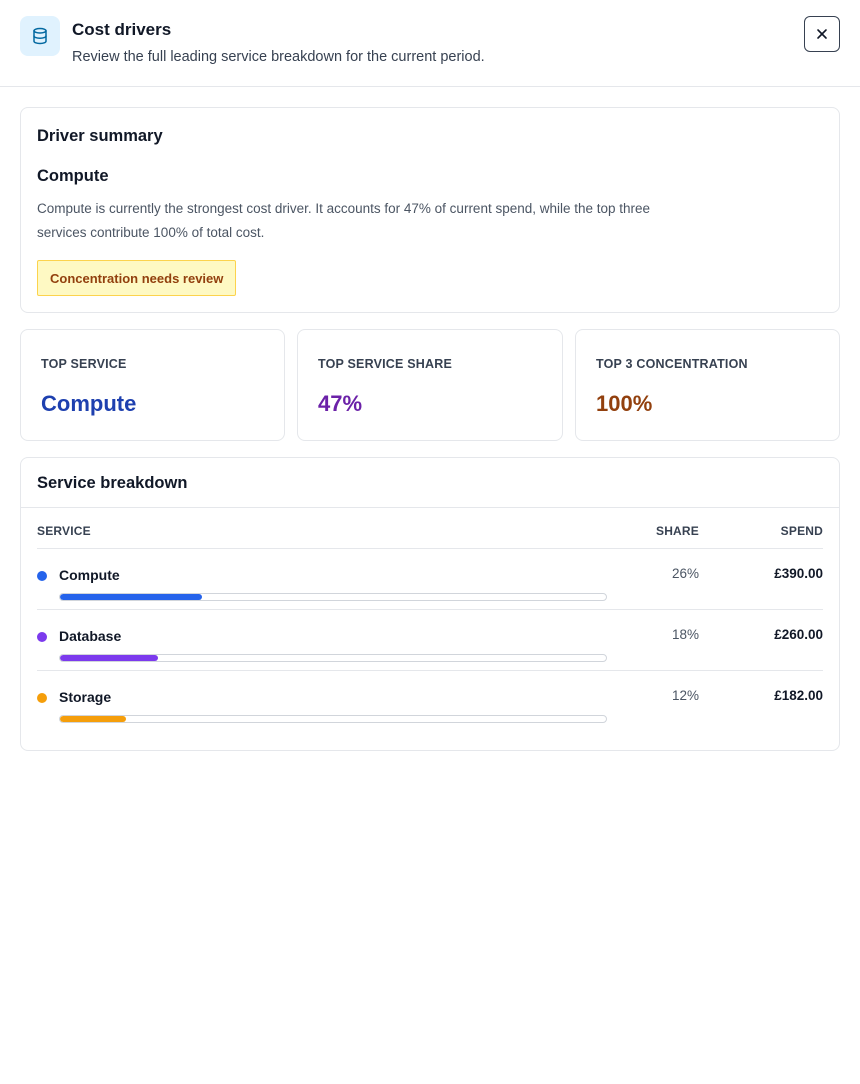 This screenshot has height=1084, width=860. Describe the element at coordinates (798, 695) in the screenshot. I see `service-spend: £182.00` at that location.